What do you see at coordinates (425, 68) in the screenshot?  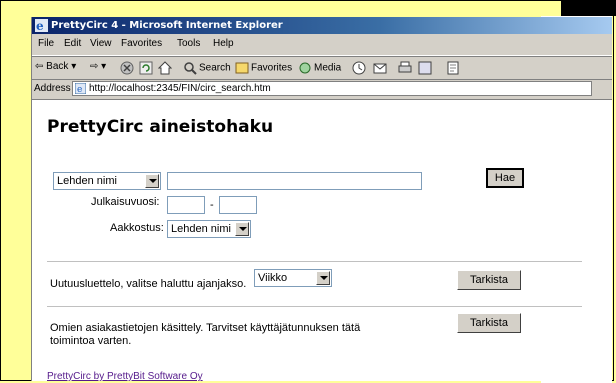 I see `discuss-icon` at bounding box center [425, 68].